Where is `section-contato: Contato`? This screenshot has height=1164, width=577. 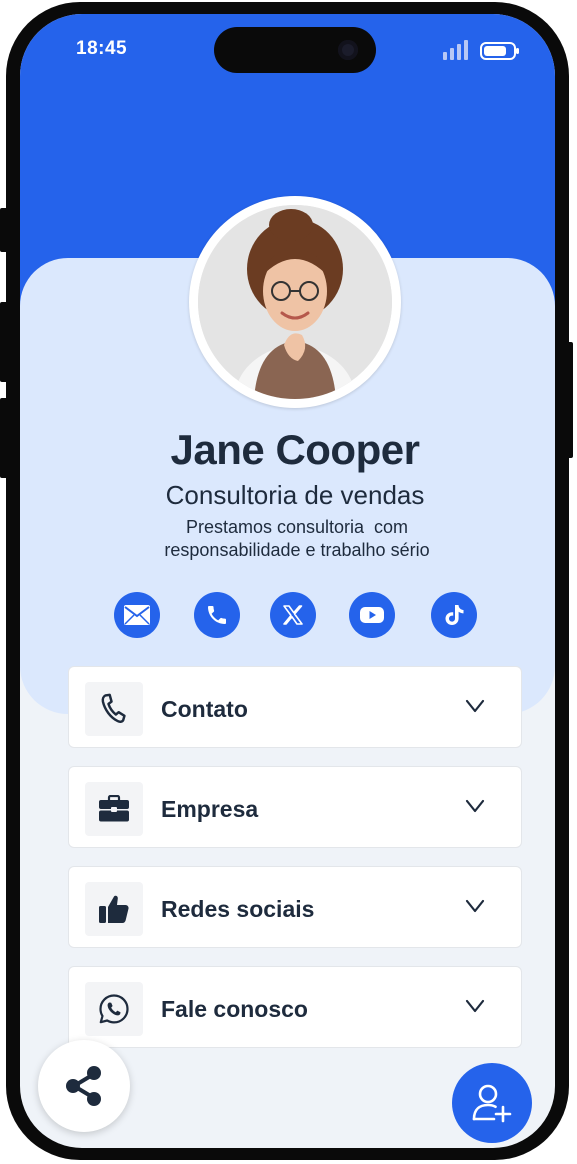 section-contato: Contato is located at coordinates (295, 707).